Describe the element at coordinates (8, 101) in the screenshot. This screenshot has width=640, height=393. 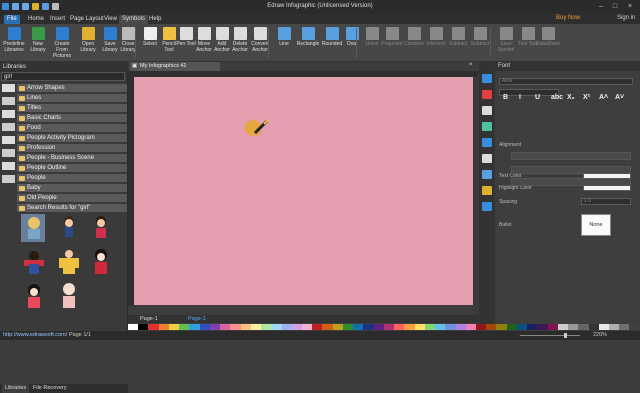
I see `arrow-icon` at that location.